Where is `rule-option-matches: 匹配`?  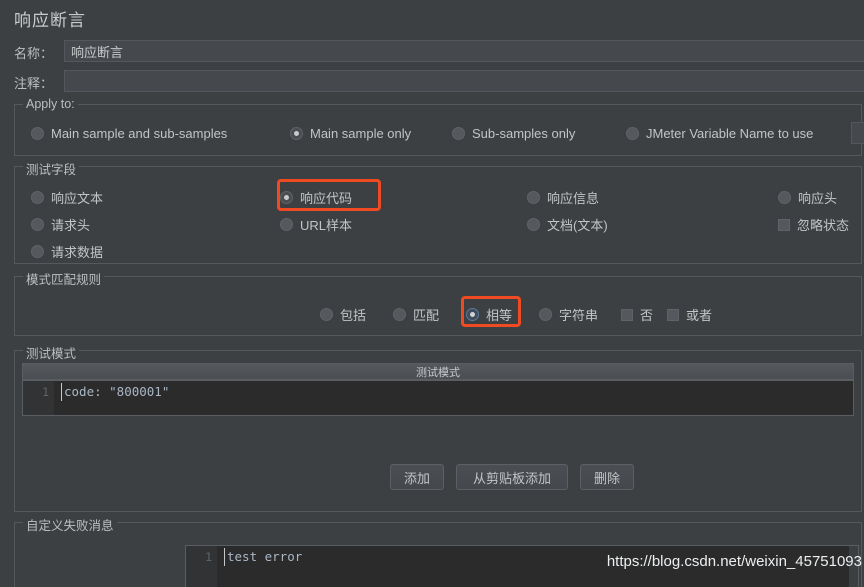
rule-option-matches: 匹配 is located at coordinates (416, 314).